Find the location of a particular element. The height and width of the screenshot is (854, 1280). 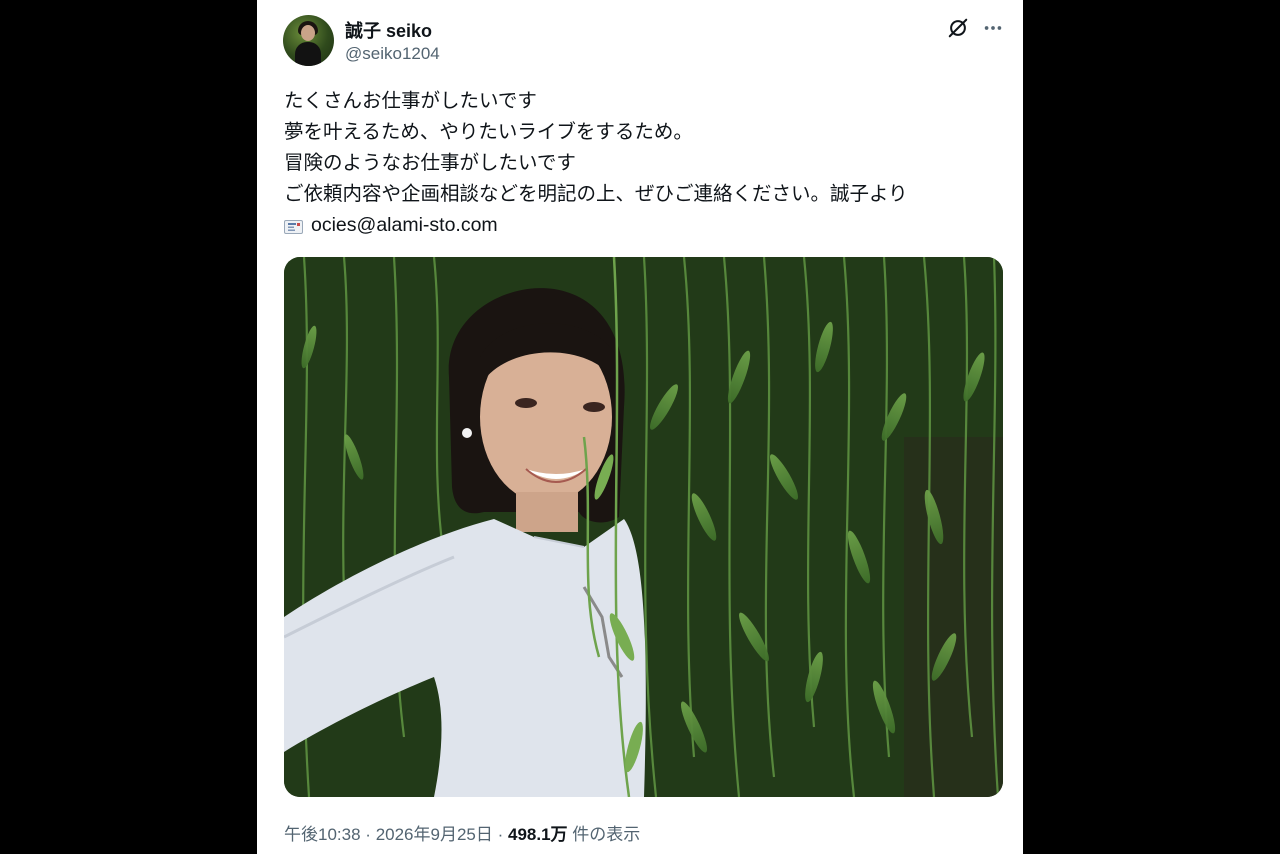

display-name: 誠子 seiko is located at coordinates (388, 30).